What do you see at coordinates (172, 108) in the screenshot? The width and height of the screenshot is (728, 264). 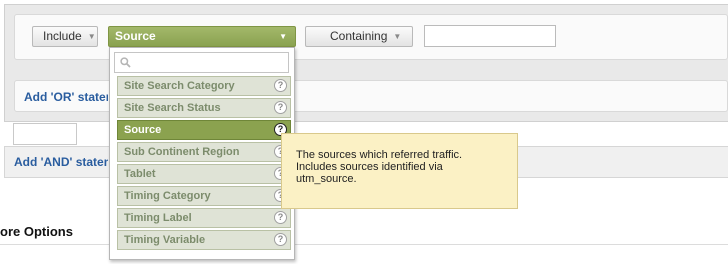 I see `dimension-option-label: Site Search Status` at bounding box center [172, 108].